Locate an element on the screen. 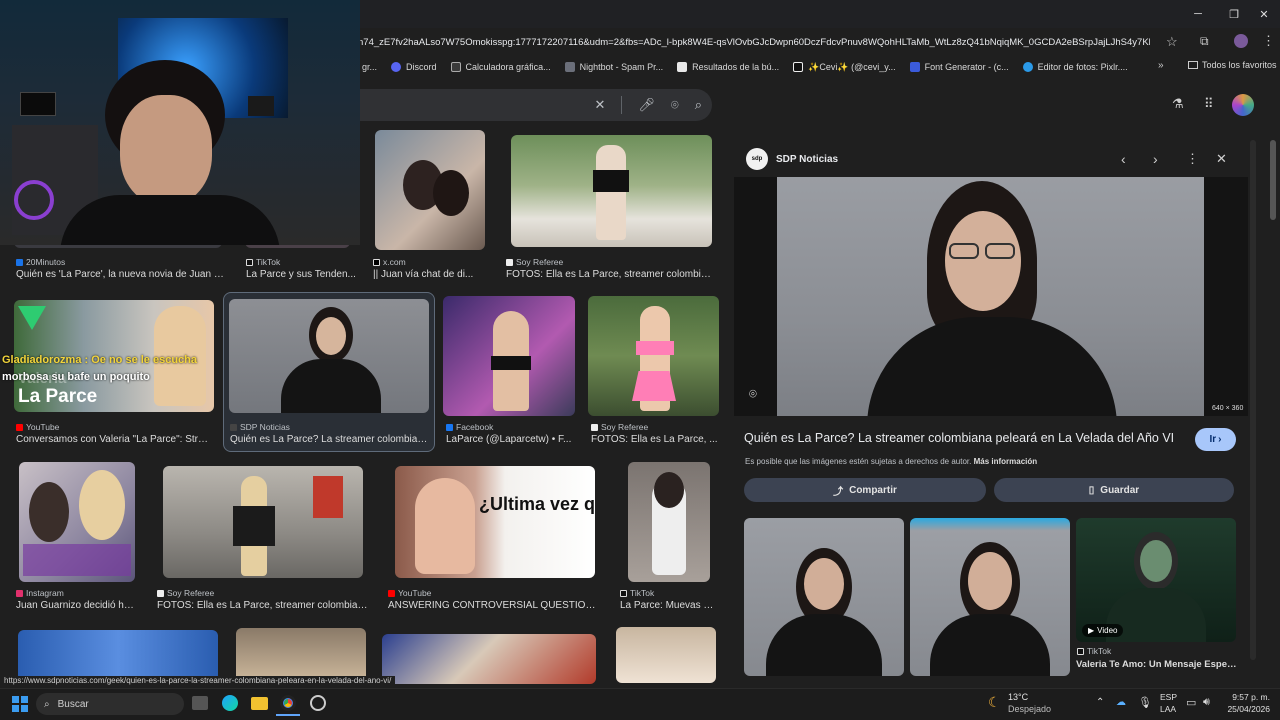 The width and height of the screenshot is (1280, 720). weather-temp: 13°C is located at coordinates (1018, 697).